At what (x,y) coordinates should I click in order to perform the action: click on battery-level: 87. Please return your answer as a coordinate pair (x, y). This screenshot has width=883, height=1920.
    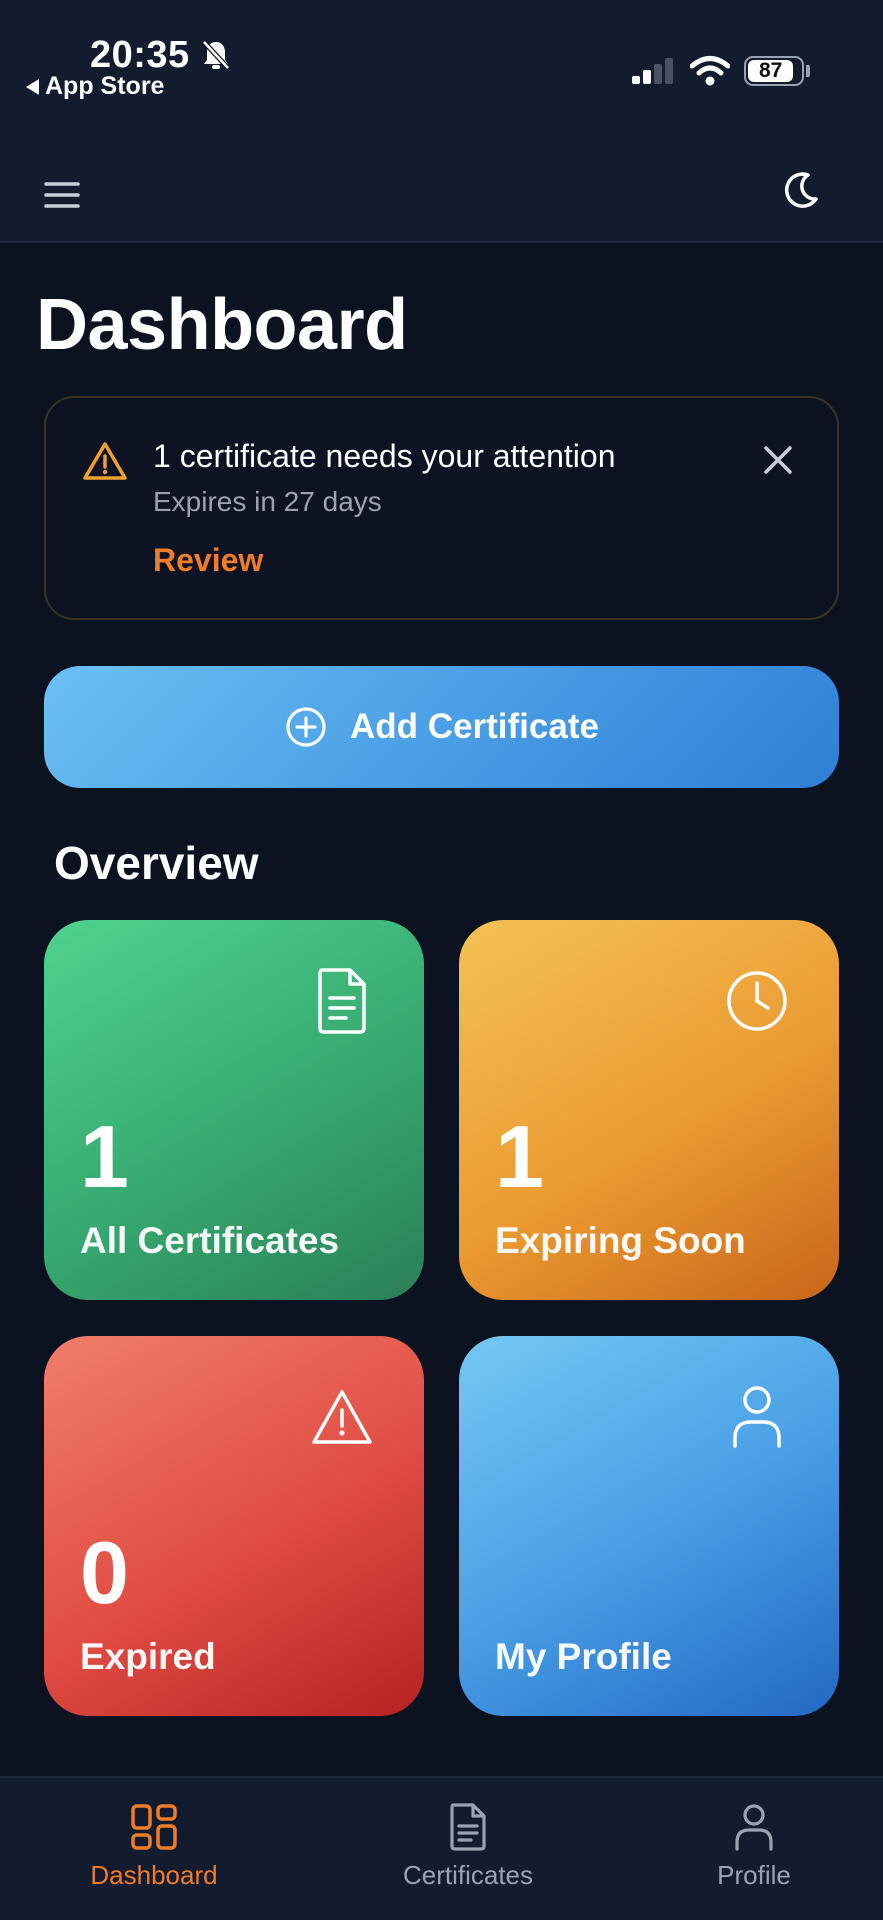
    Looking at the image, I should click on (770, 70).